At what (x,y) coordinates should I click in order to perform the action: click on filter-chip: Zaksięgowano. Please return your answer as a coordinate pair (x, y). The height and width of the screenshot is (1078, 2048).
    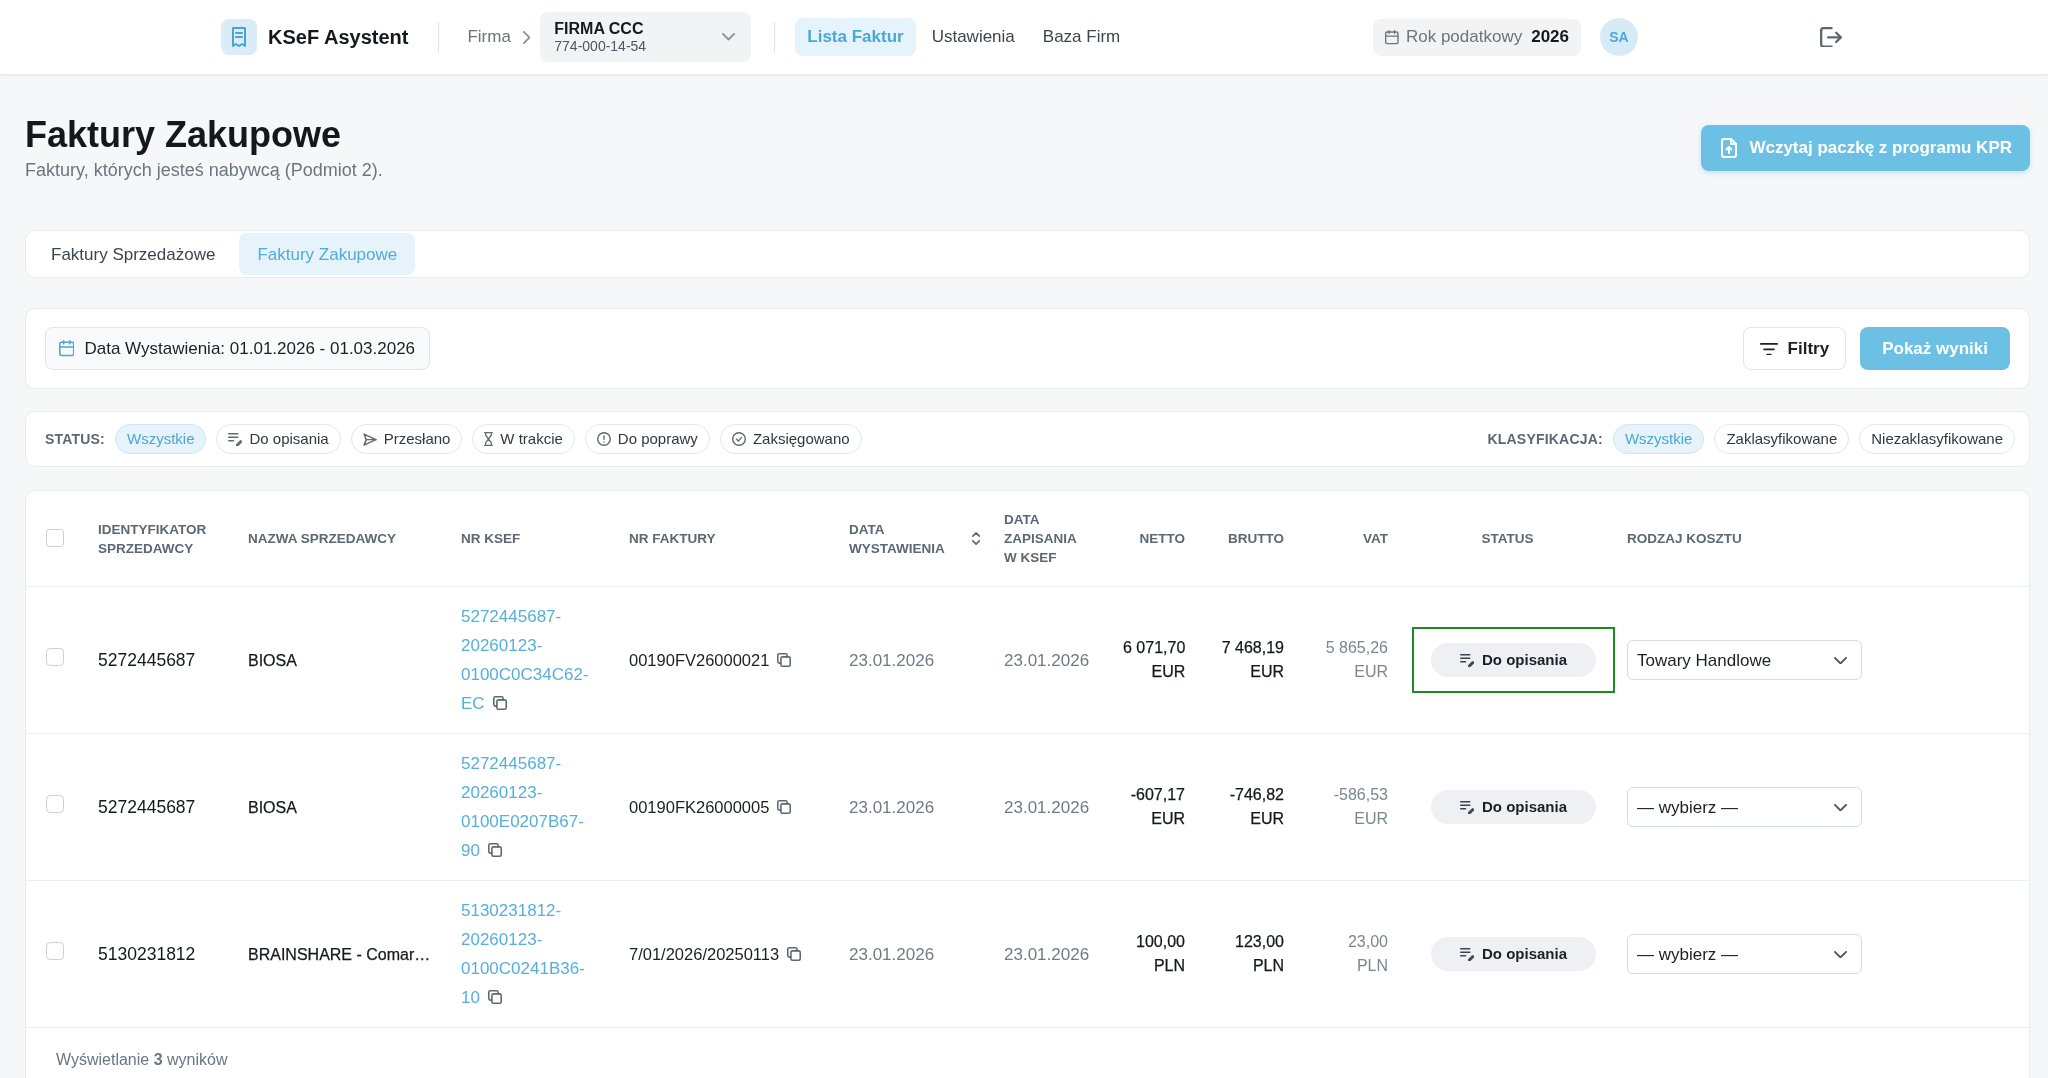
    Looking at the image, I should click on (790, 439).